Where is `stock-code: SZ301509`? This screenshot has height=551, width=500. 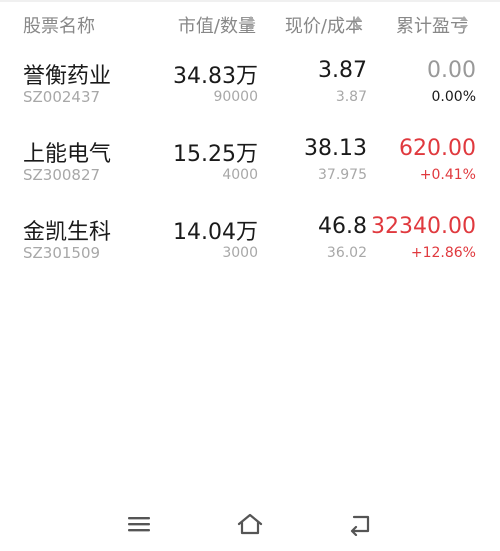
stock-code: SZ301509 is located at coordinates (62, 253).